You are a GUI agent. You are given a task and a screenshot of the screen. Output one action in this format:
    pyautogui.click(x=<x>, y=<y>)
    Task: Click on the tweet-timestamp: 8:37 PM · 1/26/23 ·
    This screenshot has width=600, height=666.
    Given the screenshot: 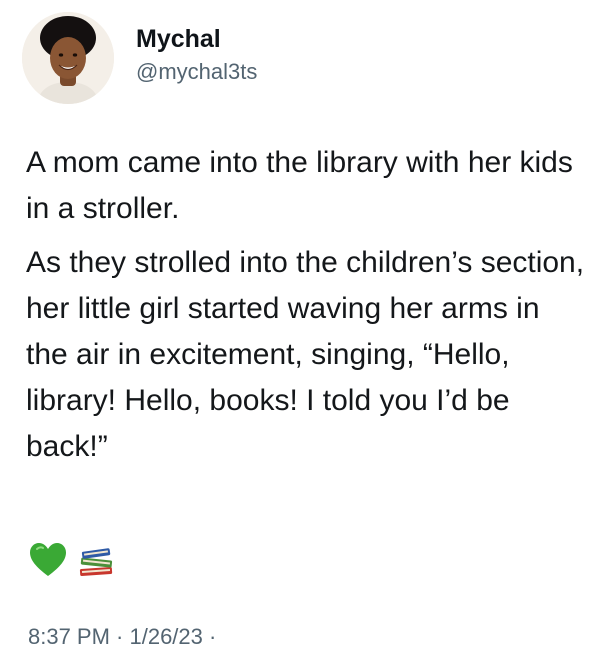 What is the action you would take?
    pyautogui.click(x=122, y=637)
    